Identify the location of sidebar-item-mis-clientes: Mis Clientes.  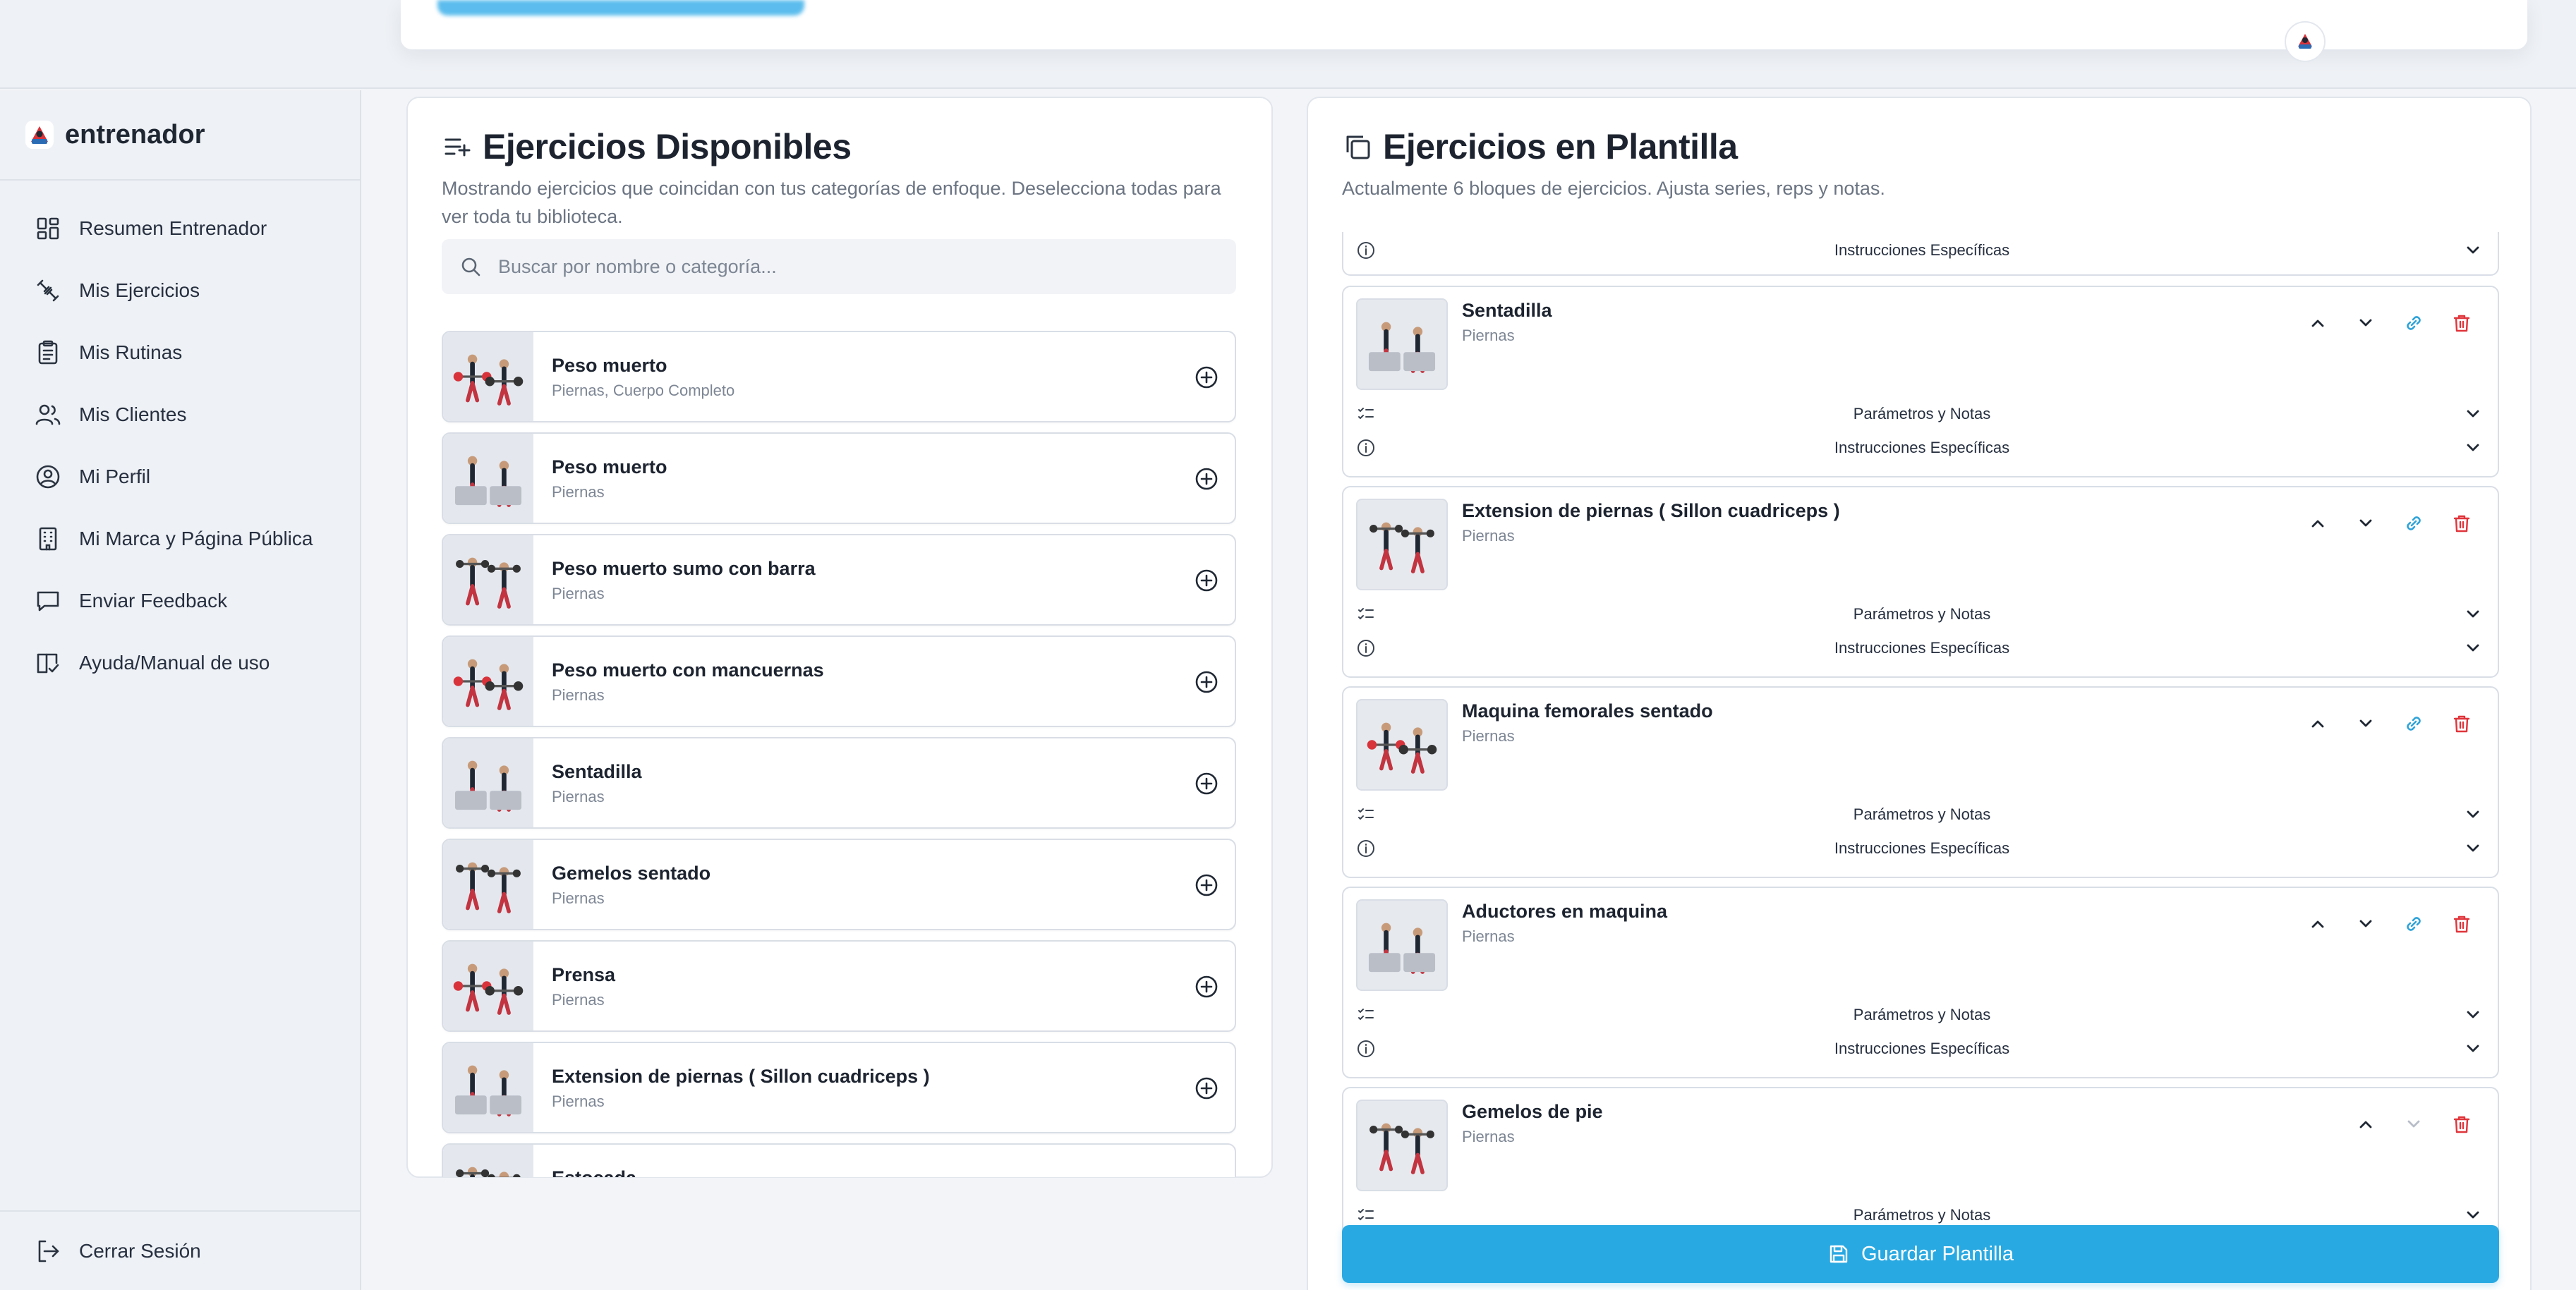
(180, 415).